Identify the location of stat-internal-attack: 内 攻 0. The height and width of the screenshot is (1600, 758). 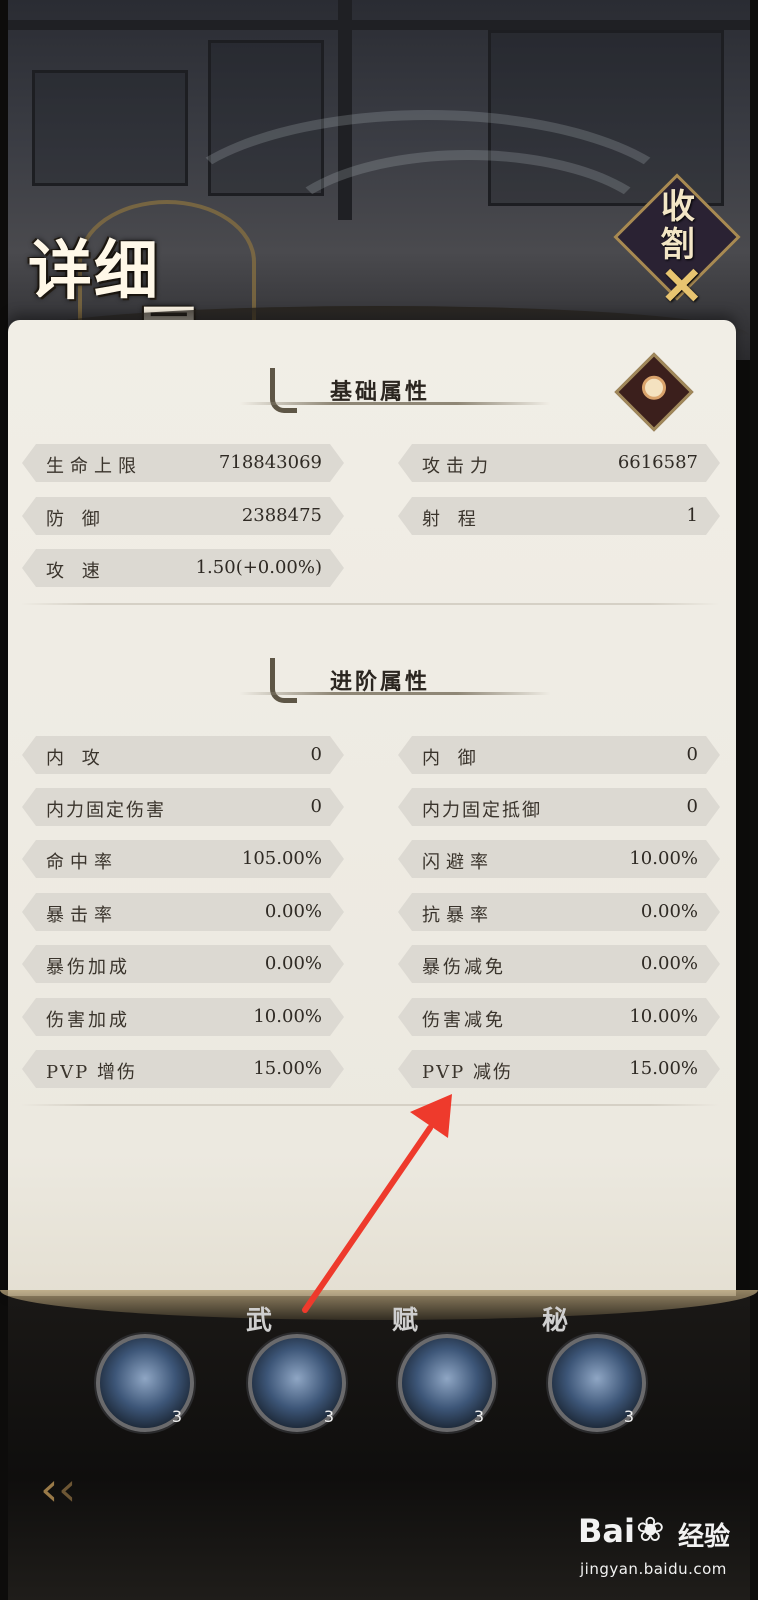
(183, 755).